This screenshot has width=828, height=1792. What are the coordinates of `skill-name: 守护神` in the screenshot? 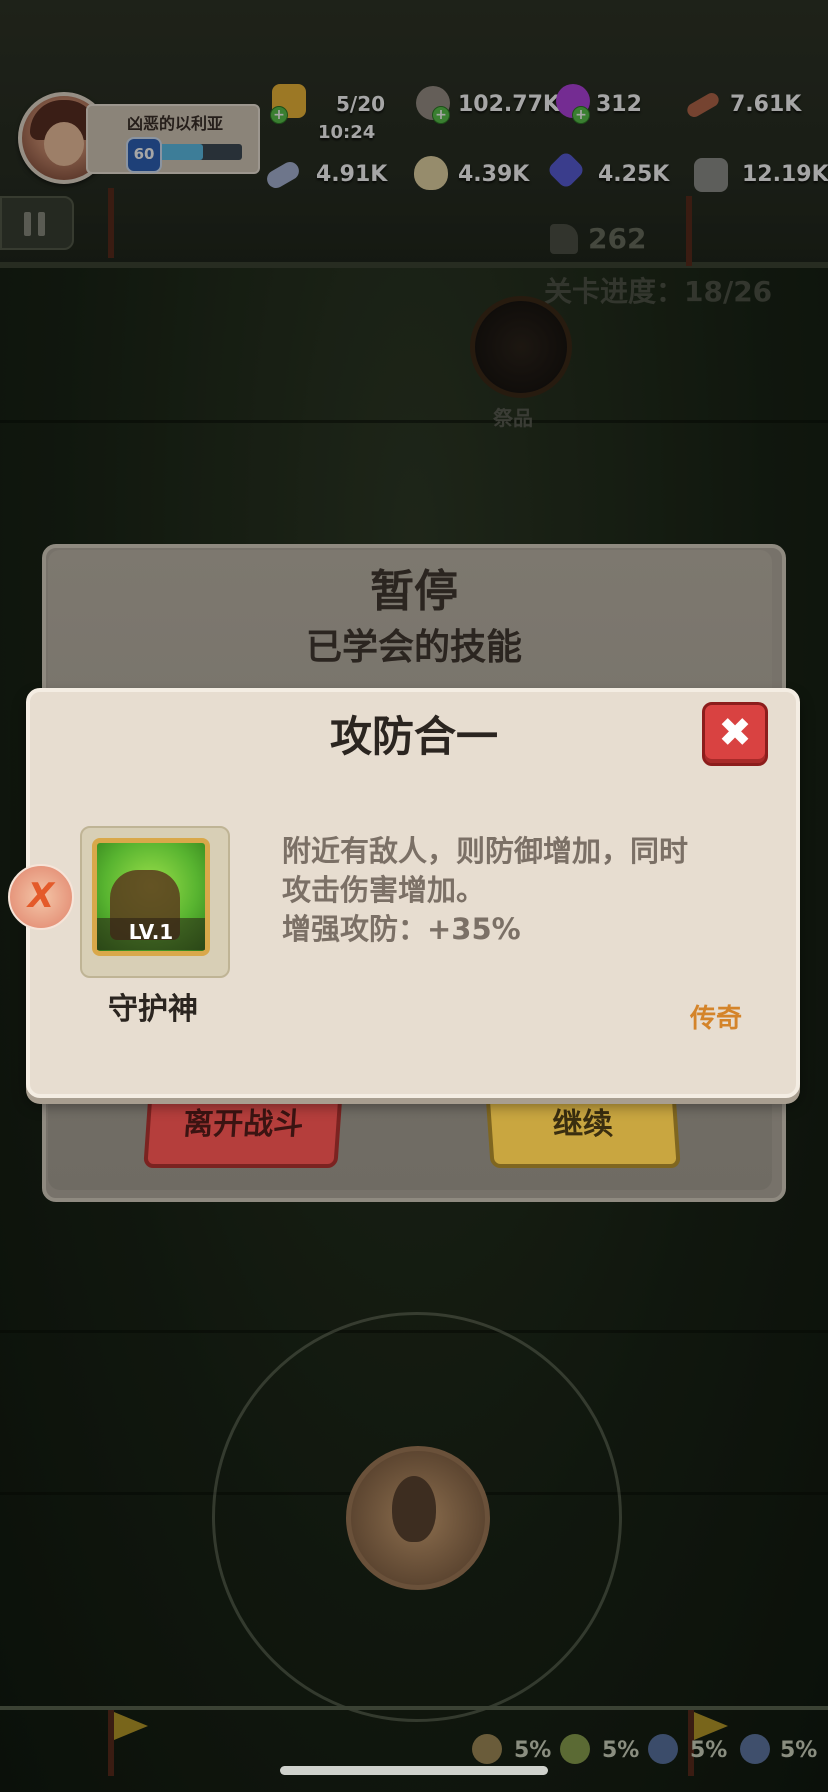 It's located at (153, 1009).